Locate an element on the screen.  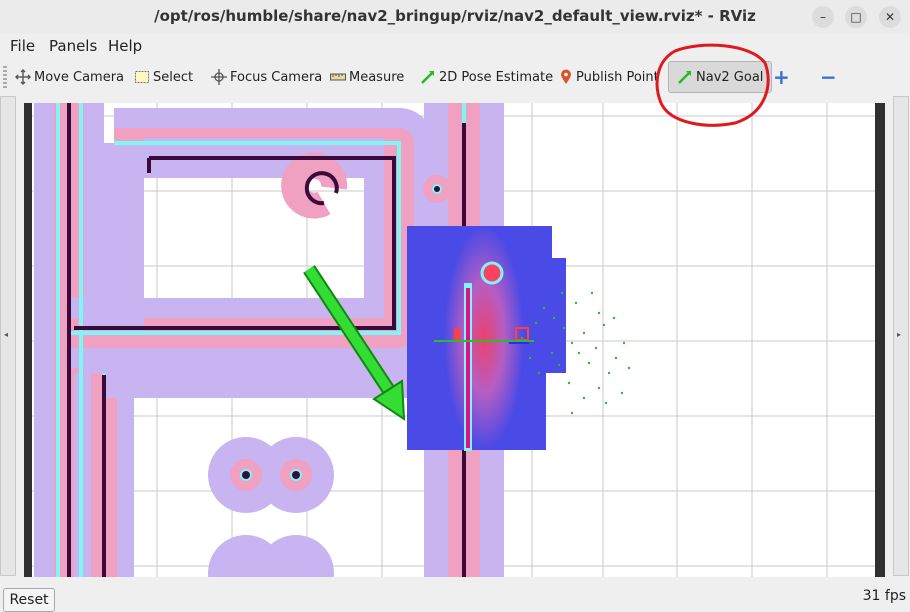
minimize-button: – is located at coordinates (823, 17).